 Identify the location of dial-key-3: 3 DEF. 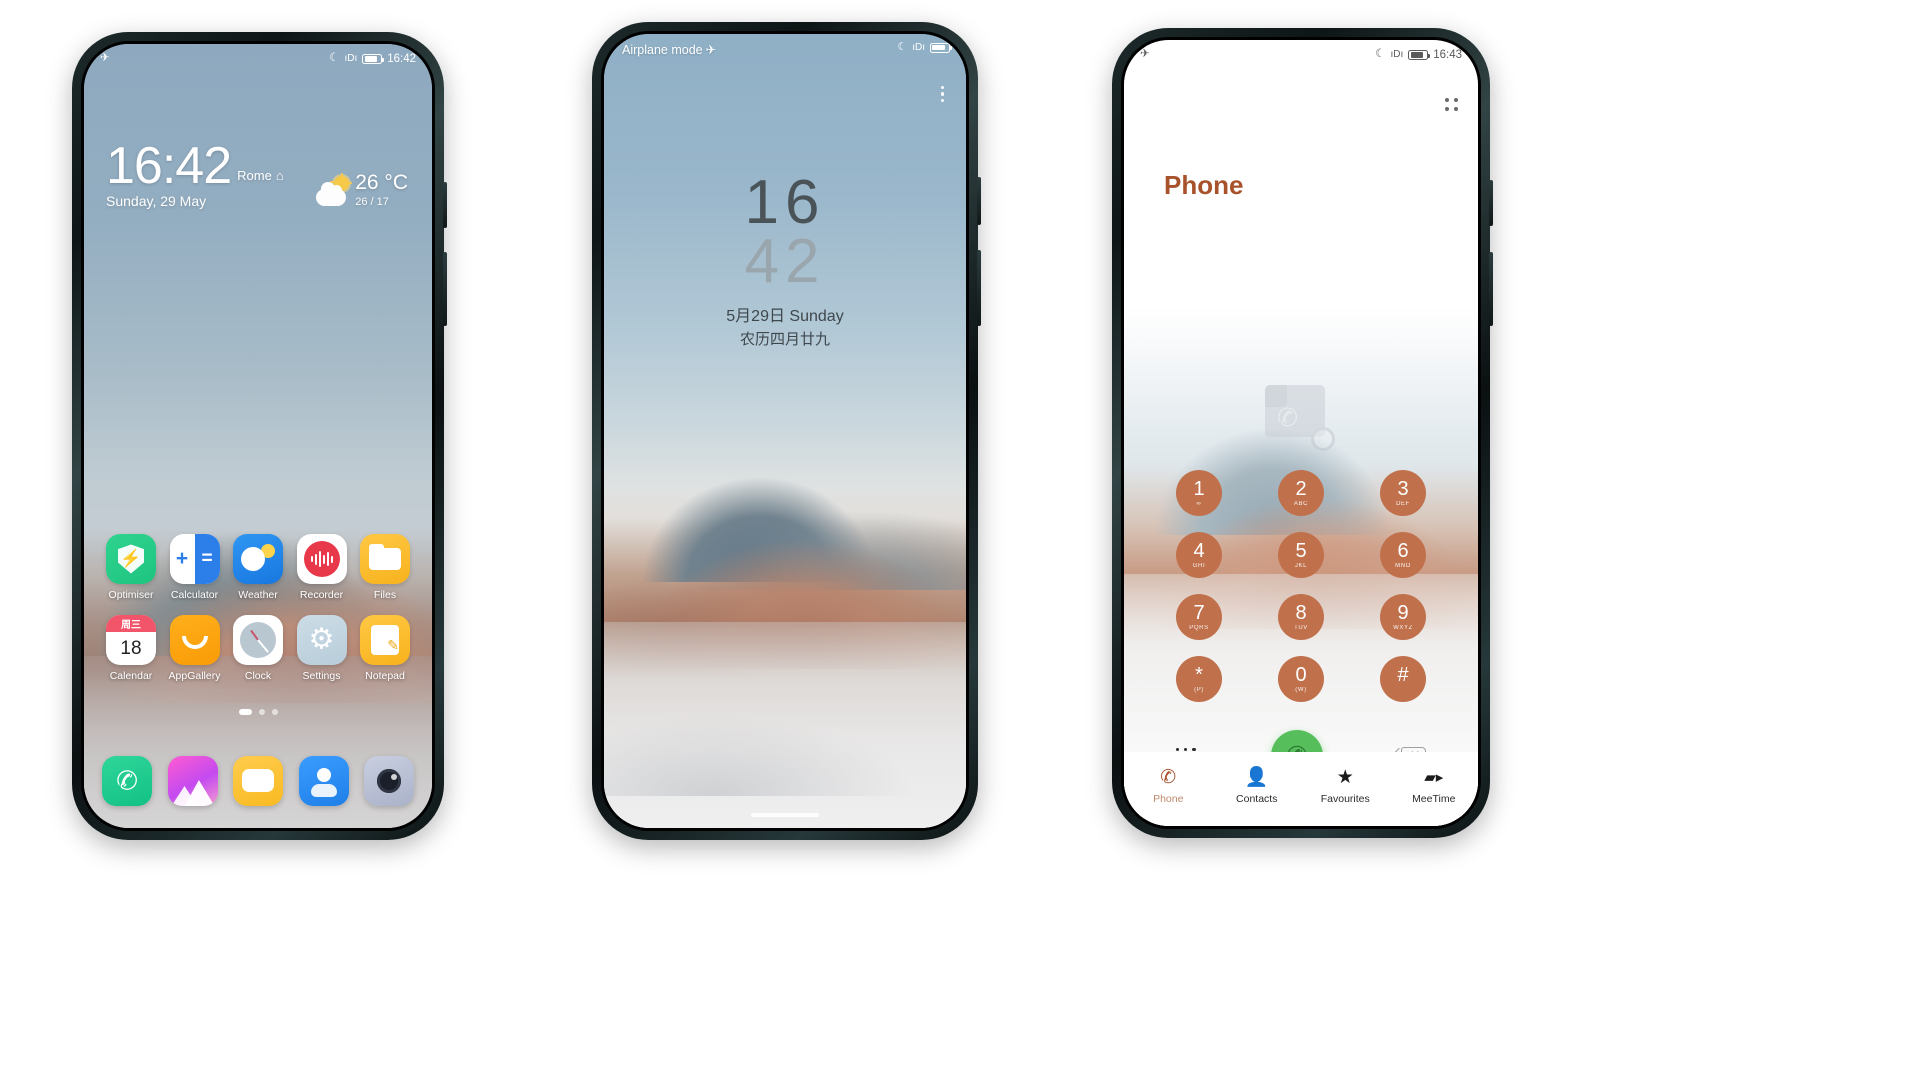
(1403, 493).